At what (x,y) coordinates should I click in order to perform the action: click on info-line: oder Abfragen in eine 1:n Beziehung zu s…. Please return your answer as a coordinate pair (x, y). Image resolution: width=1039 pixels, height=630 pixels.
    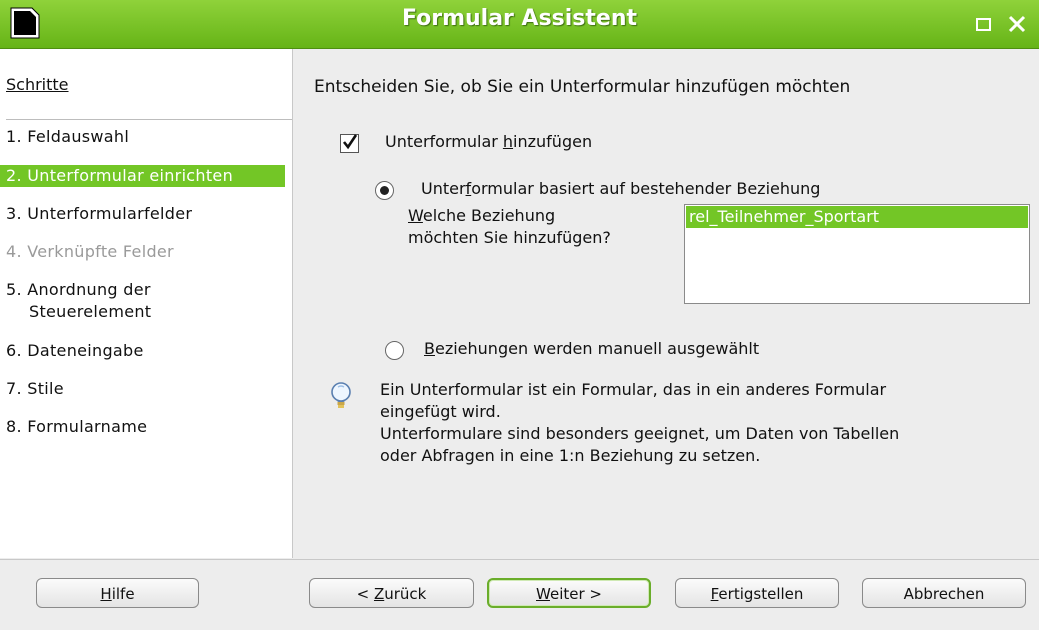
    Looking at the image, I should click on (570, 455).